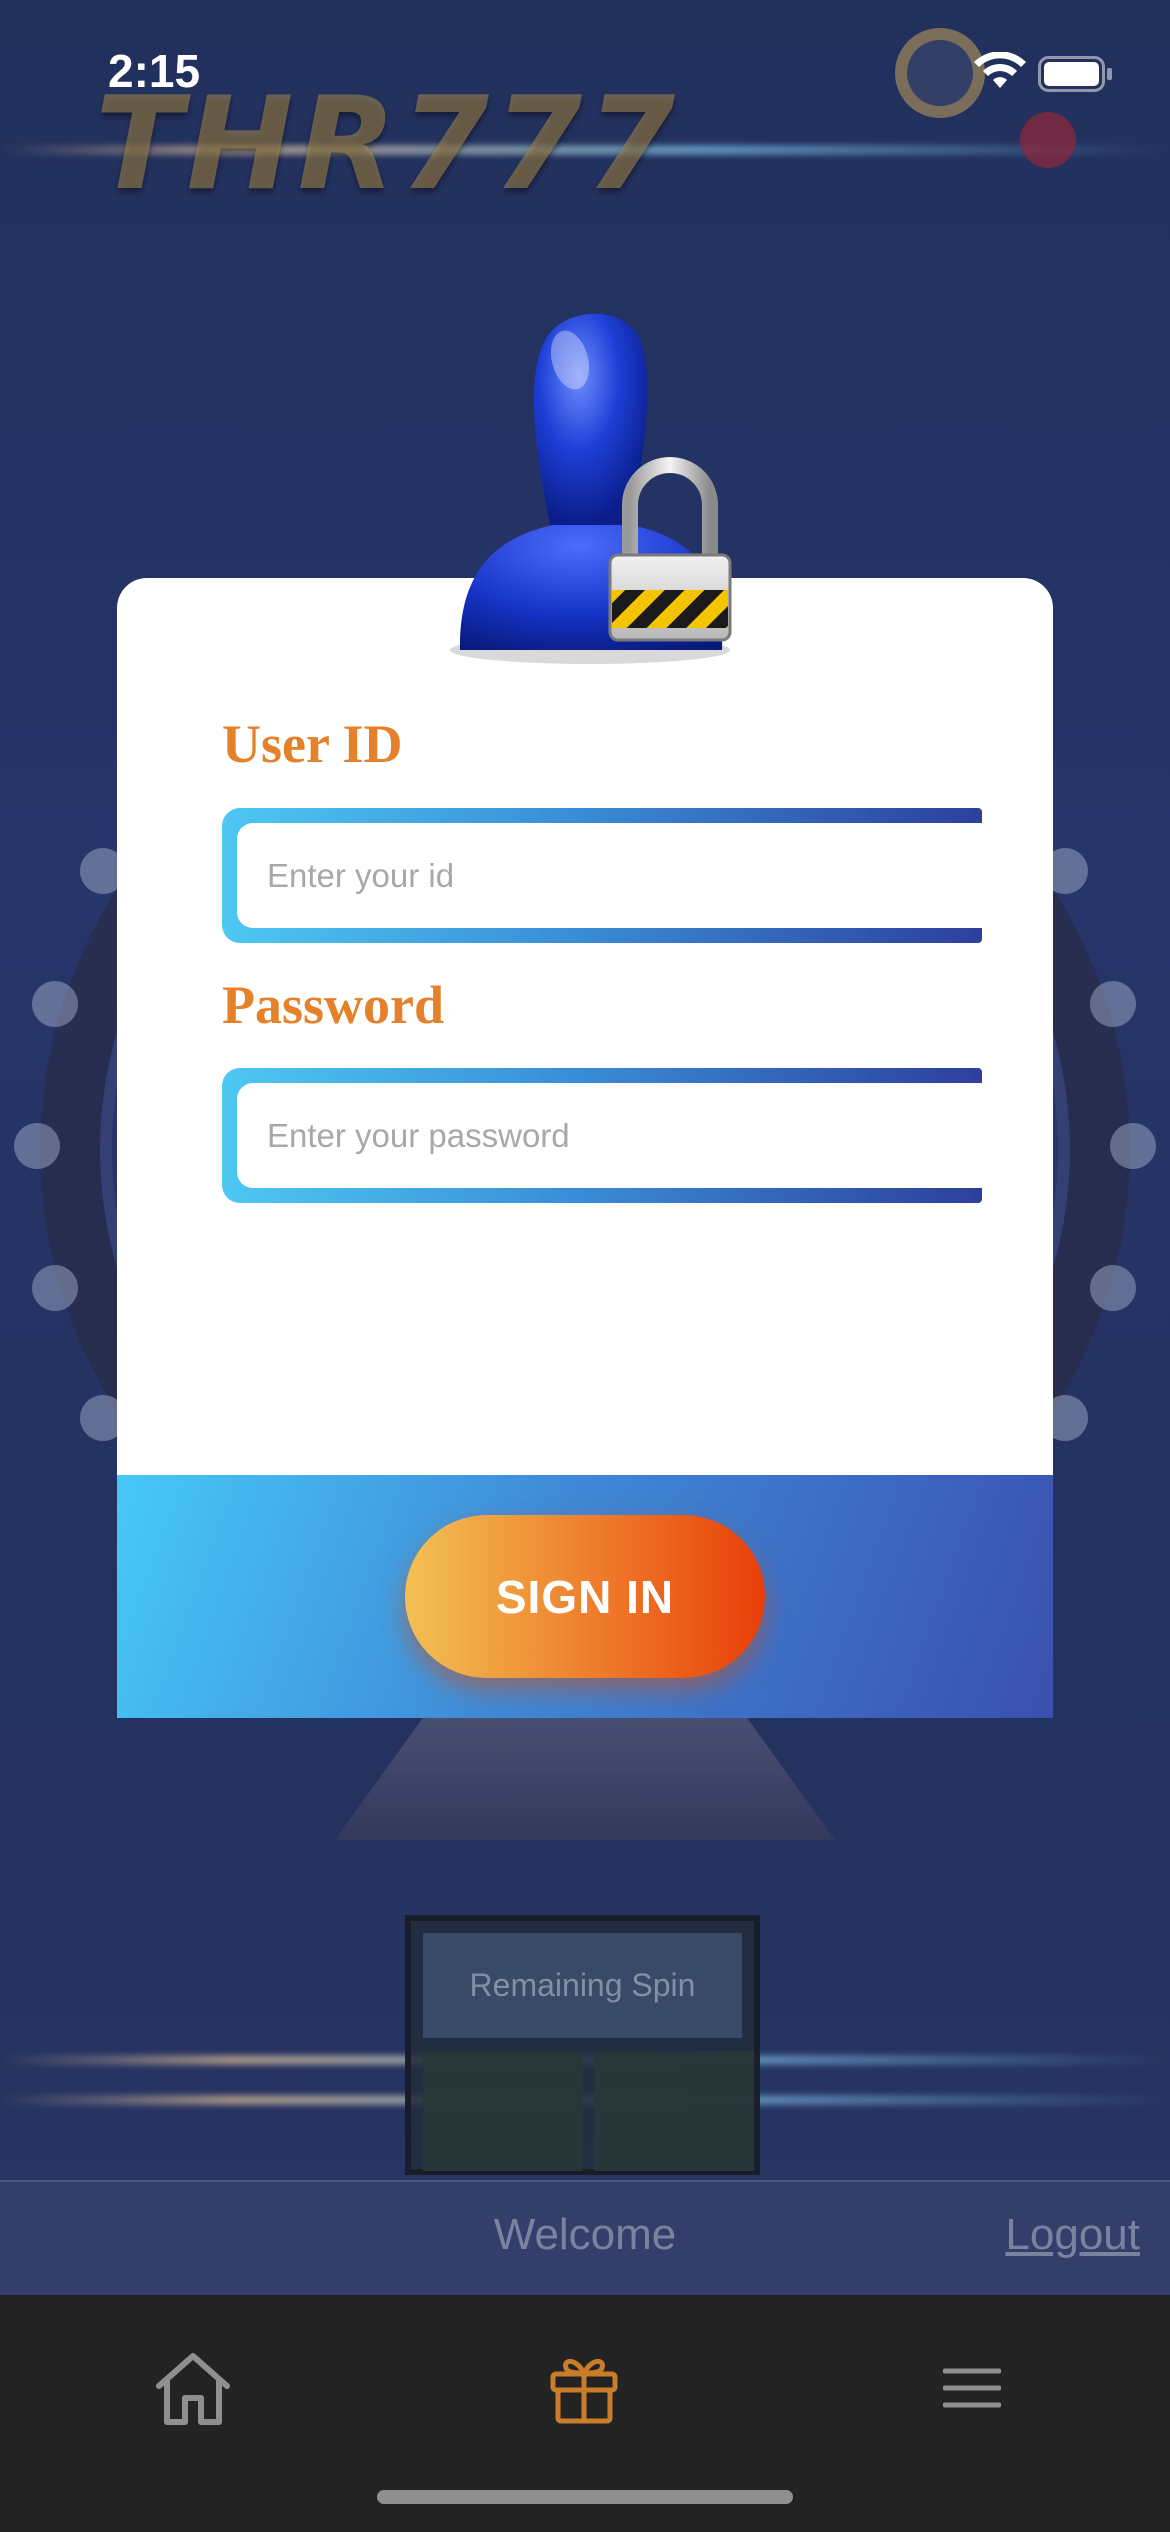 The image size is (1170, 2532). I want to click on gift-icon, so click(584, 2391).